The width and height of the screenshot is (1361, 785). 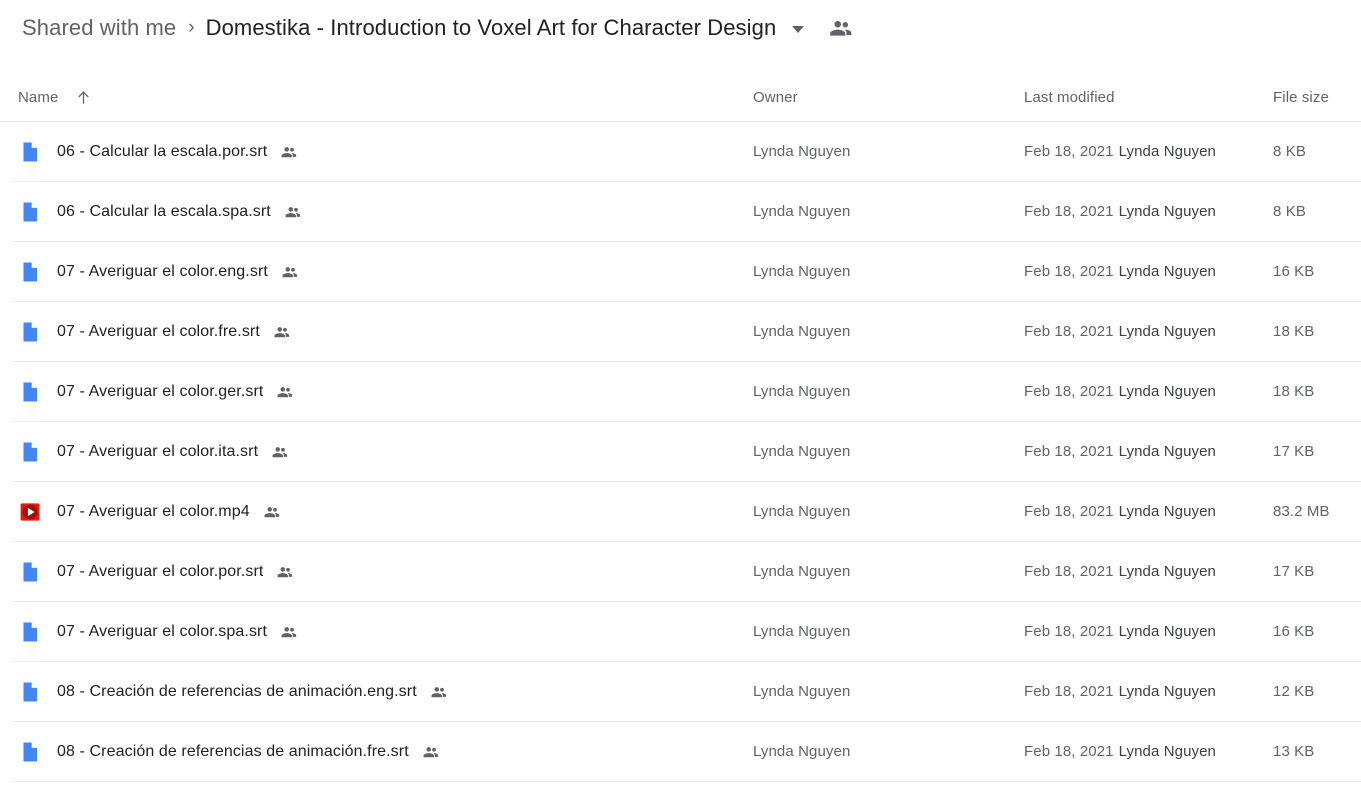 What do you see at coordinates (1289, 211) in the screenshot?
I see `file-size: 8 KB` at bounding box center [1289, 211].